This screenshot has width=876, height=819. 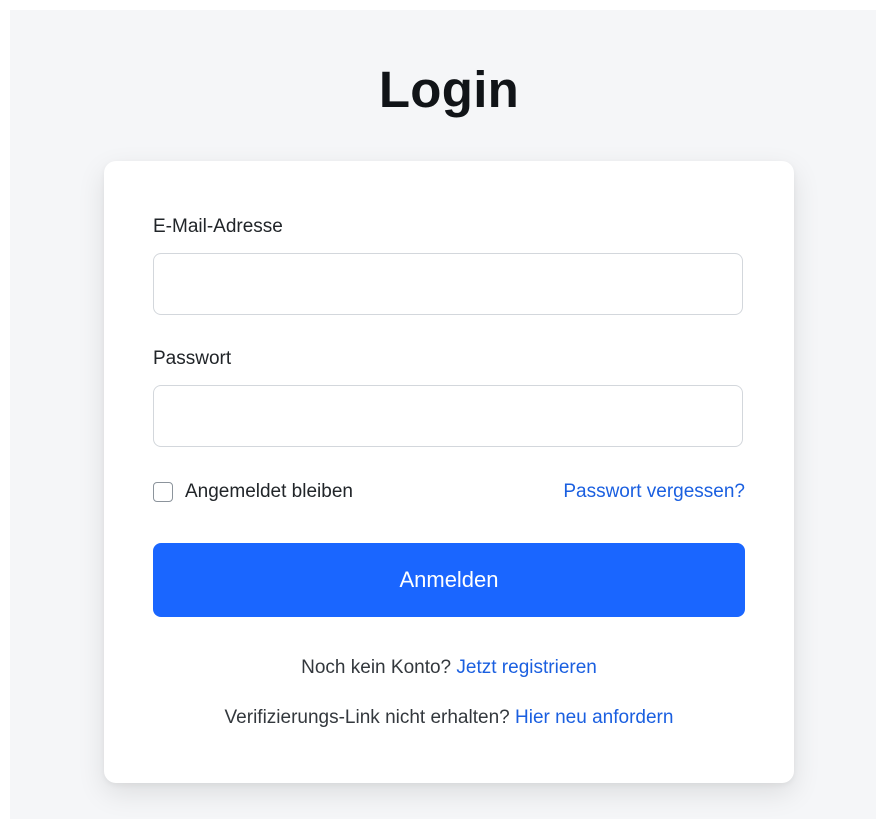 What do you see at coordinates (448, 284) in the screenshot?
I see `email-field` at bounding box center [448, 284].